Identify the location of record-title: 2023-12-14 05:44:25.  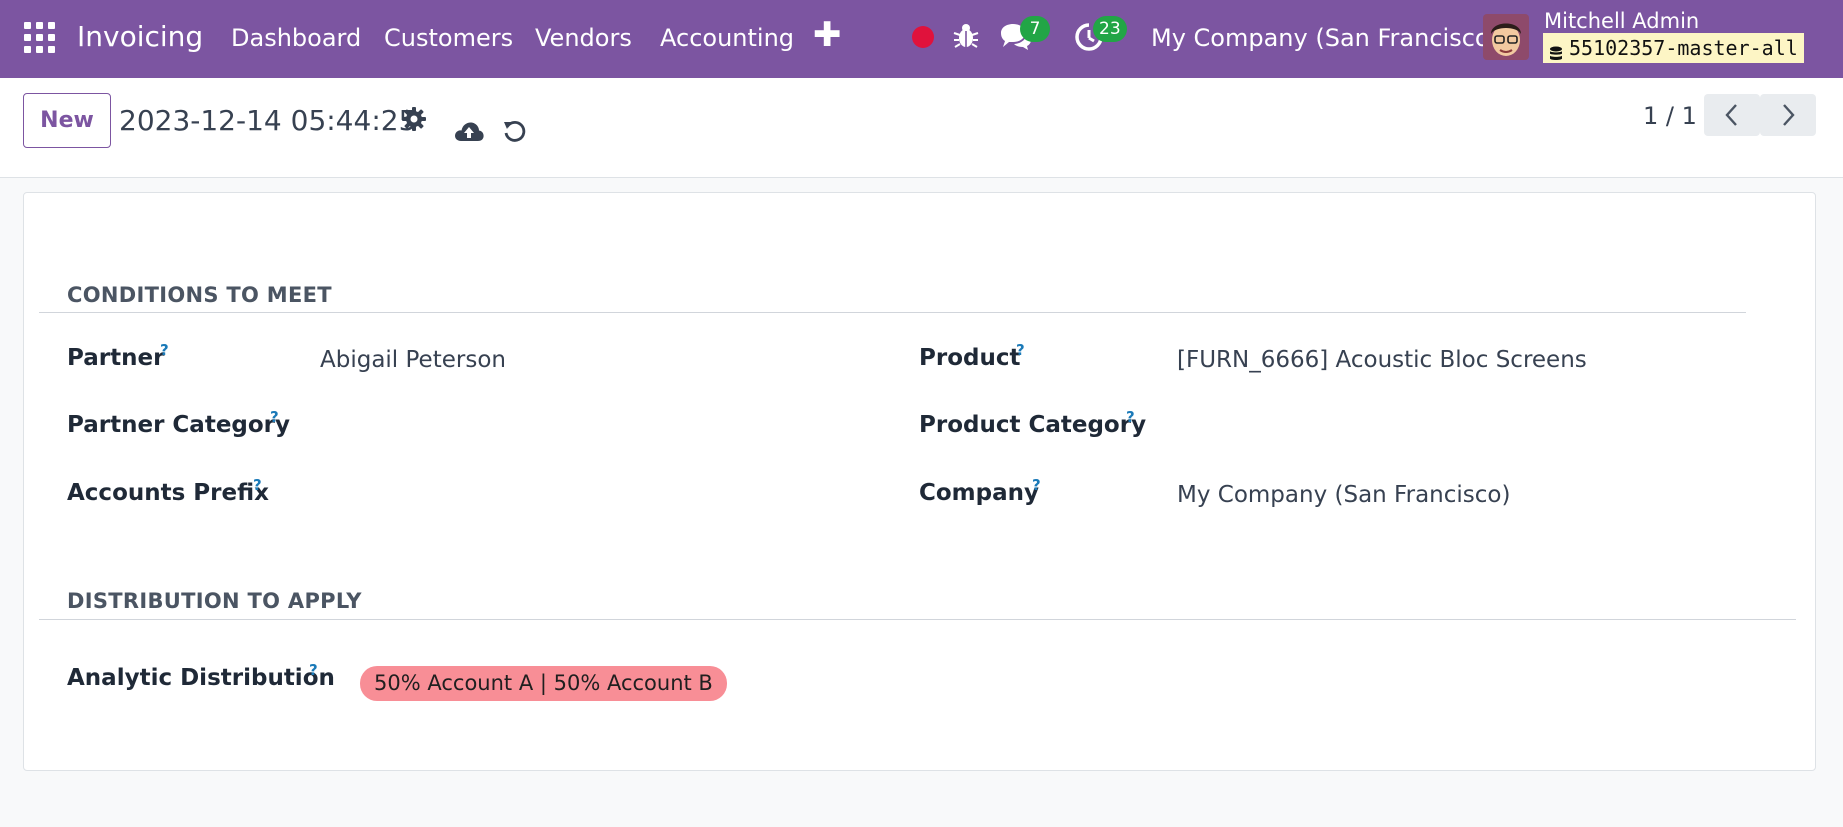
(268, 120).